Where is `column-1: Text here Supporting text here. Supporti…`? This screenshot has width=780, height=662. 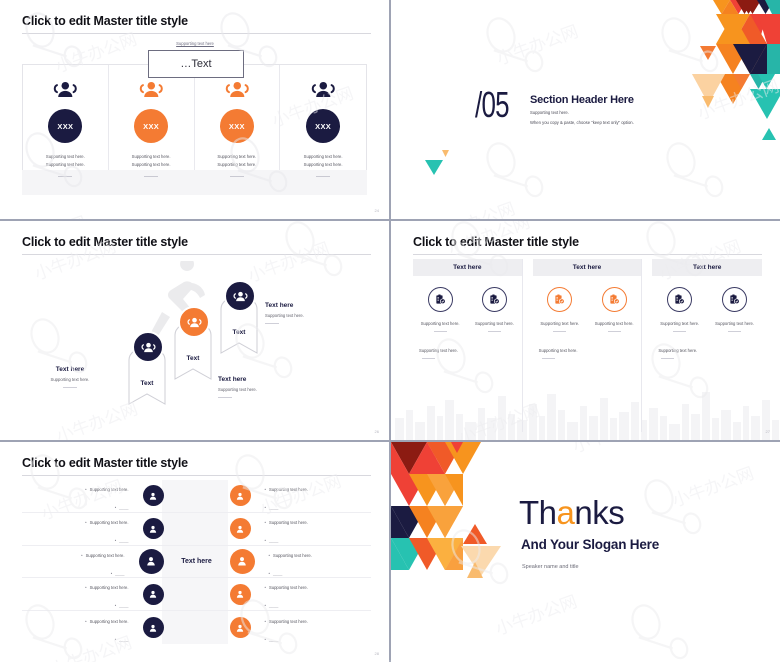
column-1: Text here Supporting text here. Supporti… is located at coordinates (468, 345).